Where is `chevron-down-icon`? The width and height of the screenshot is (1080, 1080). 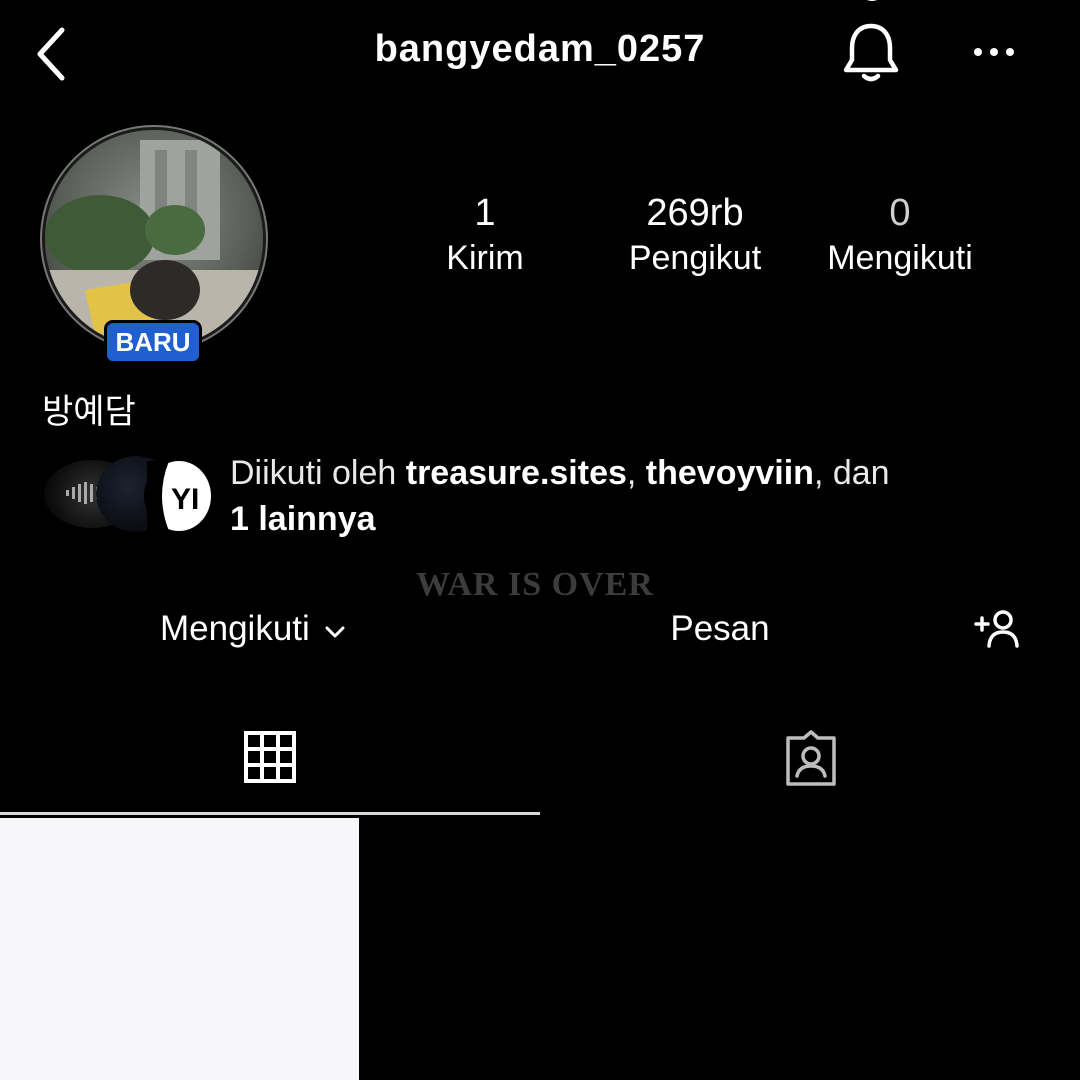
chevron-down-icon is located at coordinates (335, 632).